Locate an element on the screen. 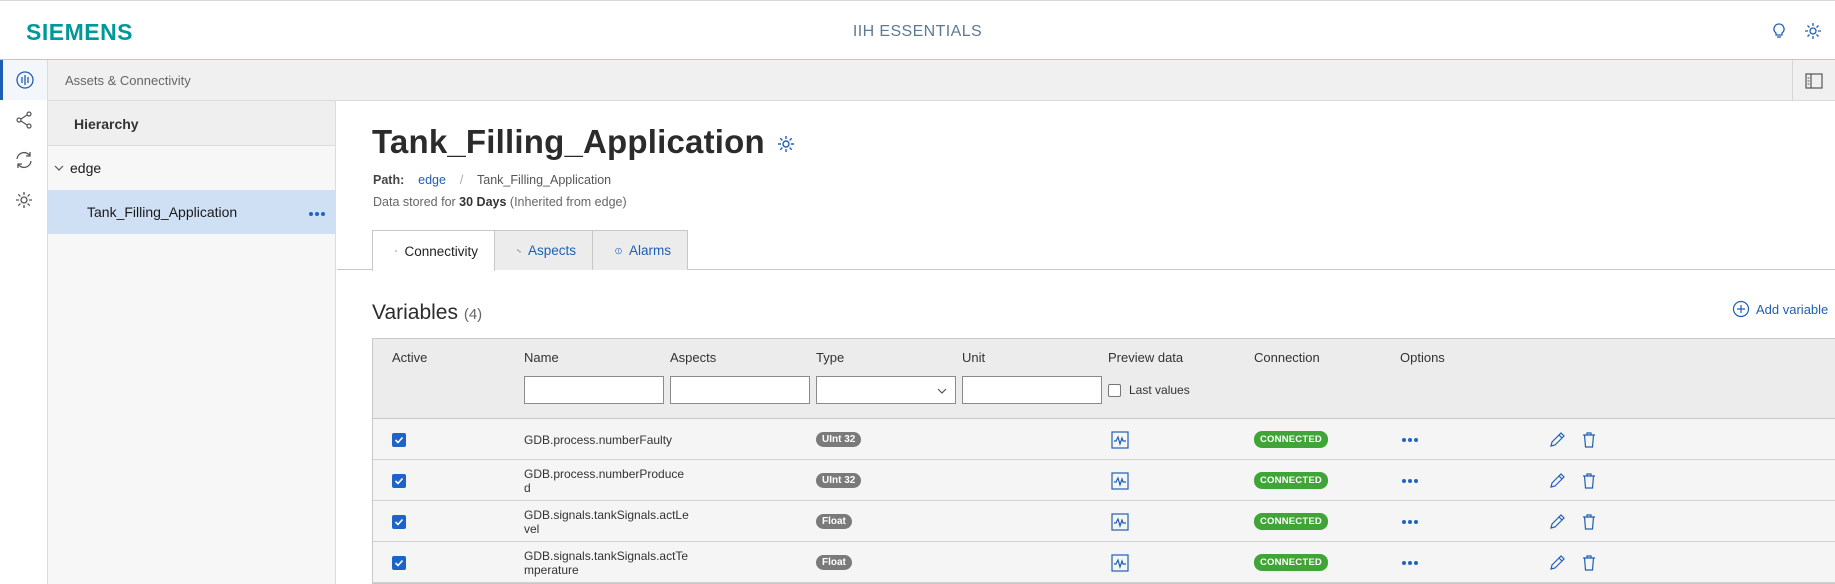 The width and height of the screenshot is (1835, 584). variables-heading: Variables (4) is located at coordinates (427, 313).